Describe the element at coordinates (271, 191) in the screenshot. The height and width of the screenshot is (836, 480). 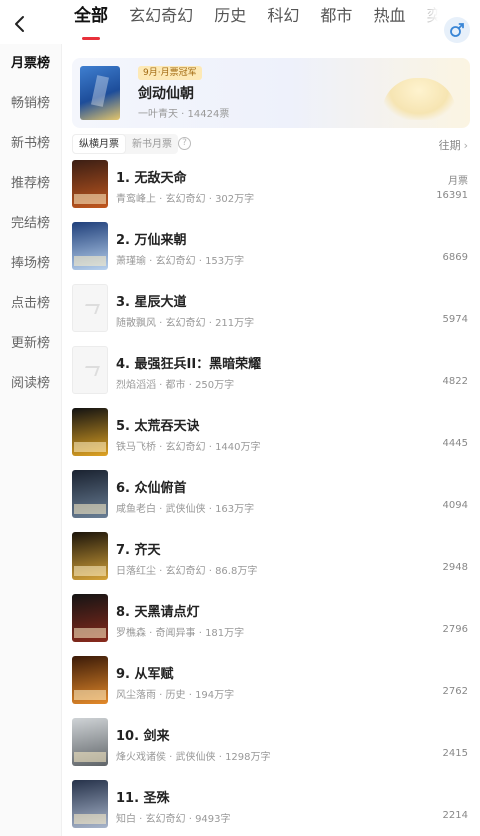
I see `book-row: 1. 无敌天命青鸾峰上 · 玄幻奇幻 · 302万字 月票 16391` at that location.